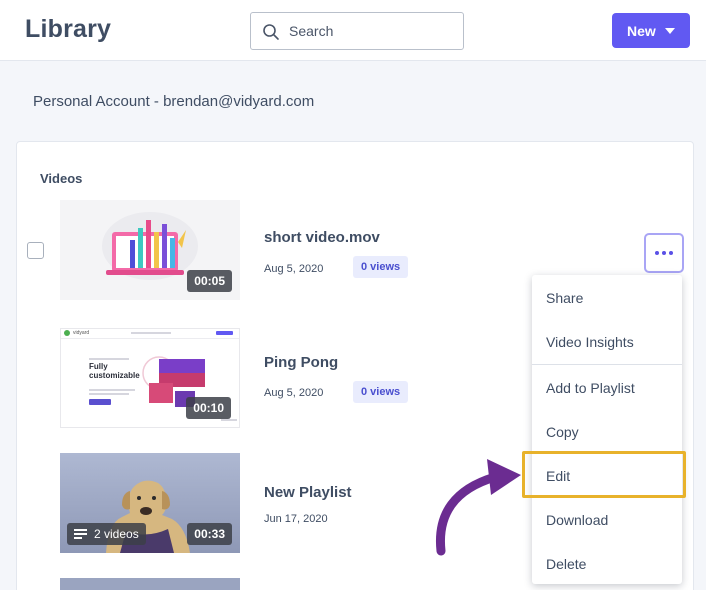 This screenshot has height=590, width=706. What do you see at coordinates (604, 474) in the screenshot?
I see `edit-highlight` at bounding box center [604, 474].